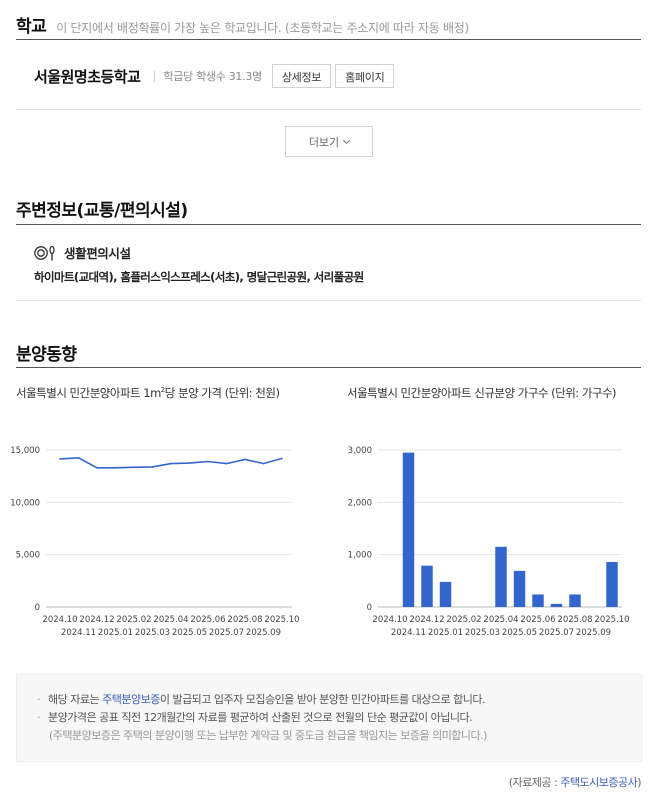  What do you see at coordinates (212, 76) in the screenshot?
I see `school-stat: 학급당 학생수 31.3명` at bounding box center [212, 76].